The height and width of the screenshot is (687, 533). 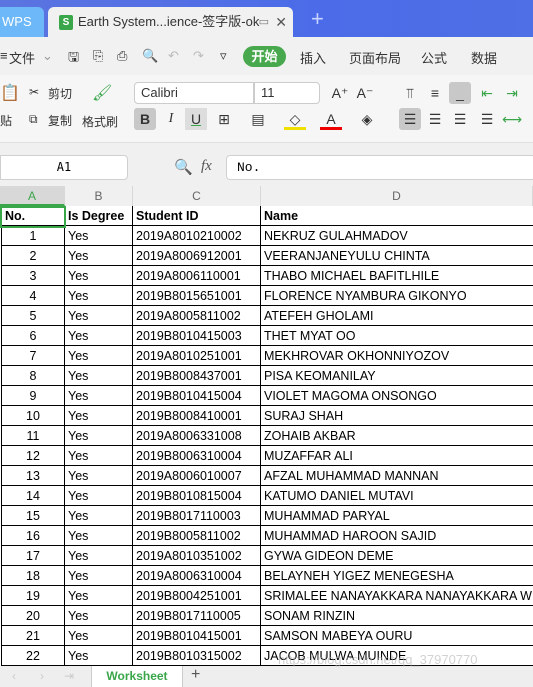 What do you see at coordinates (197, 276) in the screenshot?
I see `cell-student-id: 2019A8006110001` at bounding box center [197, 276].